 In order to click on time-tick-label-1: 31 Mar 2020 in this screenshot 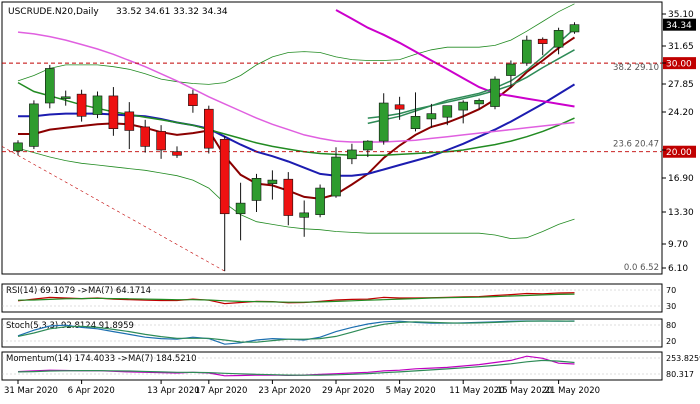, I will do `click(31, 391)`.